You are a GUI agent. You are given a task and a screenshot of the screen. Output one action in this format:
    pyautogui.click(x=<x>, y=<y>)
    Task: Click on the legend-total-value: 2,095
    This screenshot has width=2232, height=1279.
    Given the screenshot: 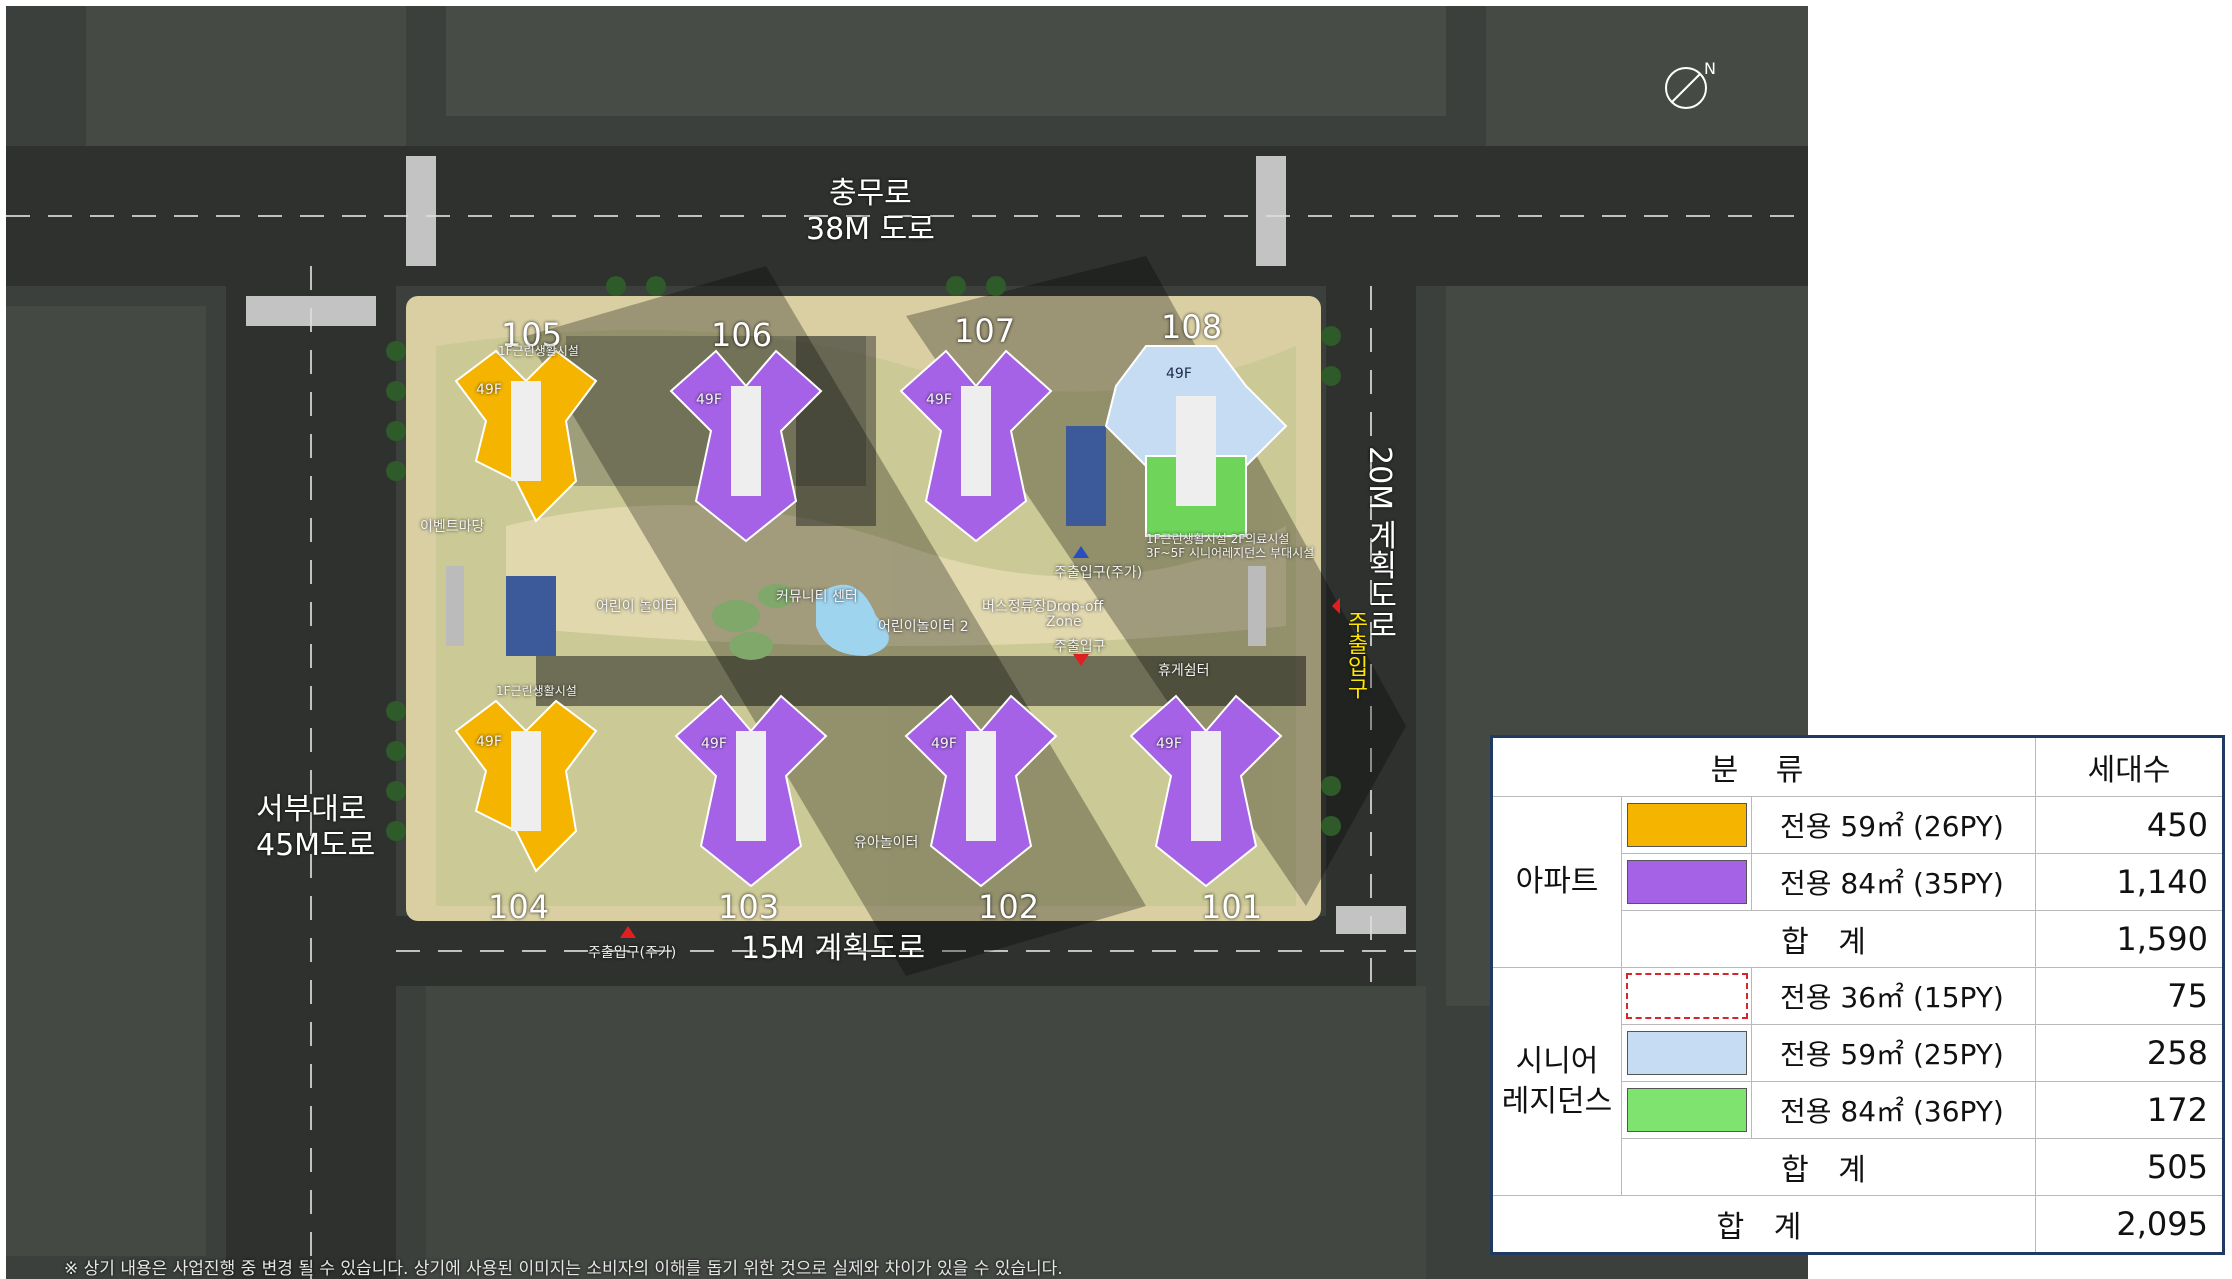 What is the action you would take?
    pyautogui.click(x=2129, y=1224)
    